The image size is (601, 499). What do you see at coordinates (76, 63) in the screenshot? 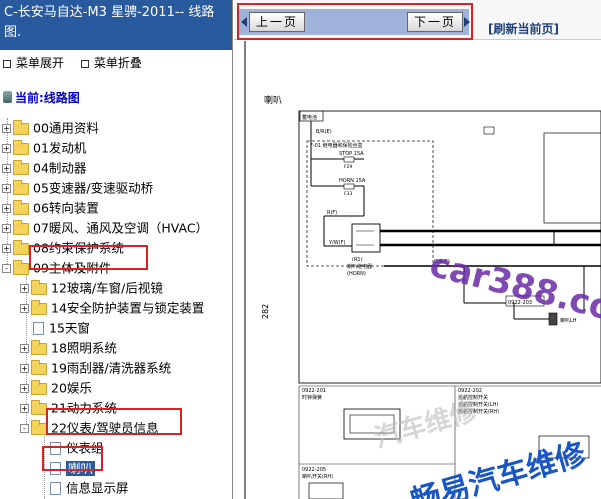
I see `menu-controls: 菜单展开 菜单折叠` at bounding box center [76, 63].